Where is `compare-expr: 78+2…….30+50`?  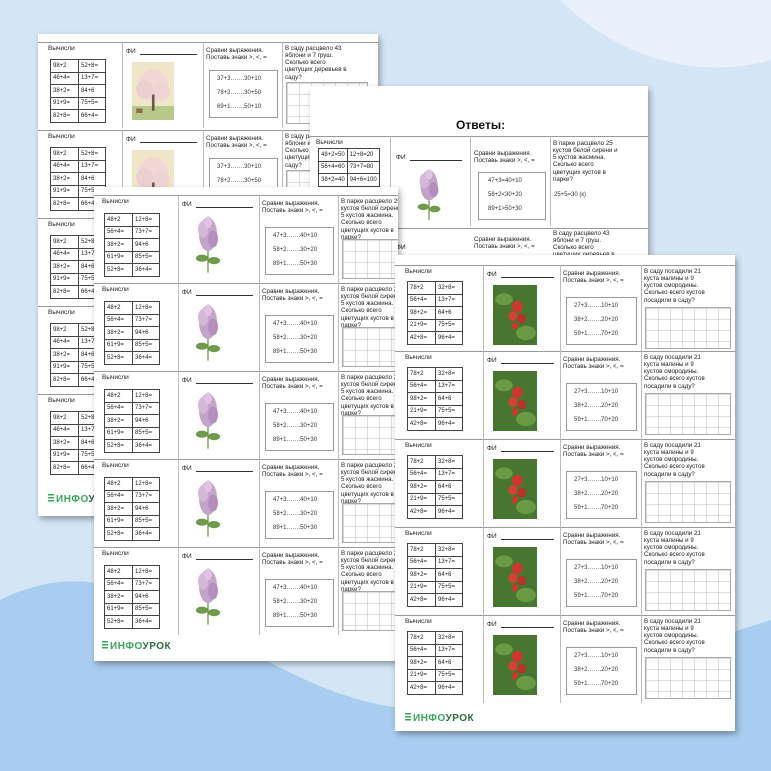
compare-expr: 78+2…….30+50 is located at coordinates (239, 93).